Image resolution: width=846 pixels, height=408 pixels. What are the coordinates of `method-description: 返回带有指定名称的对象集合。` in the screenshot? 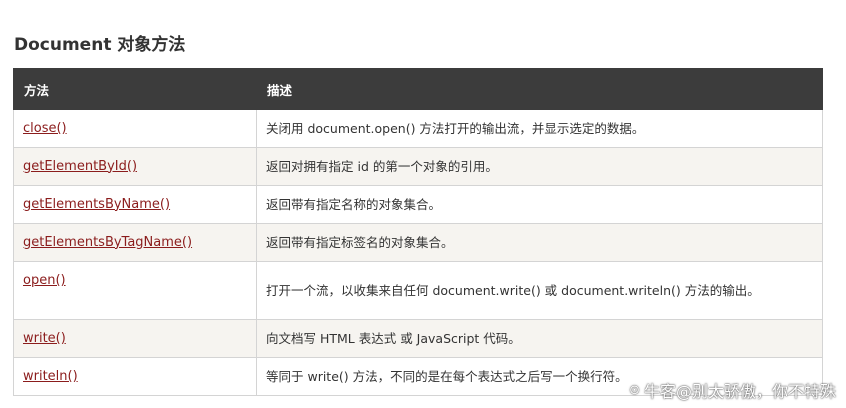 It's located at (539, 204).